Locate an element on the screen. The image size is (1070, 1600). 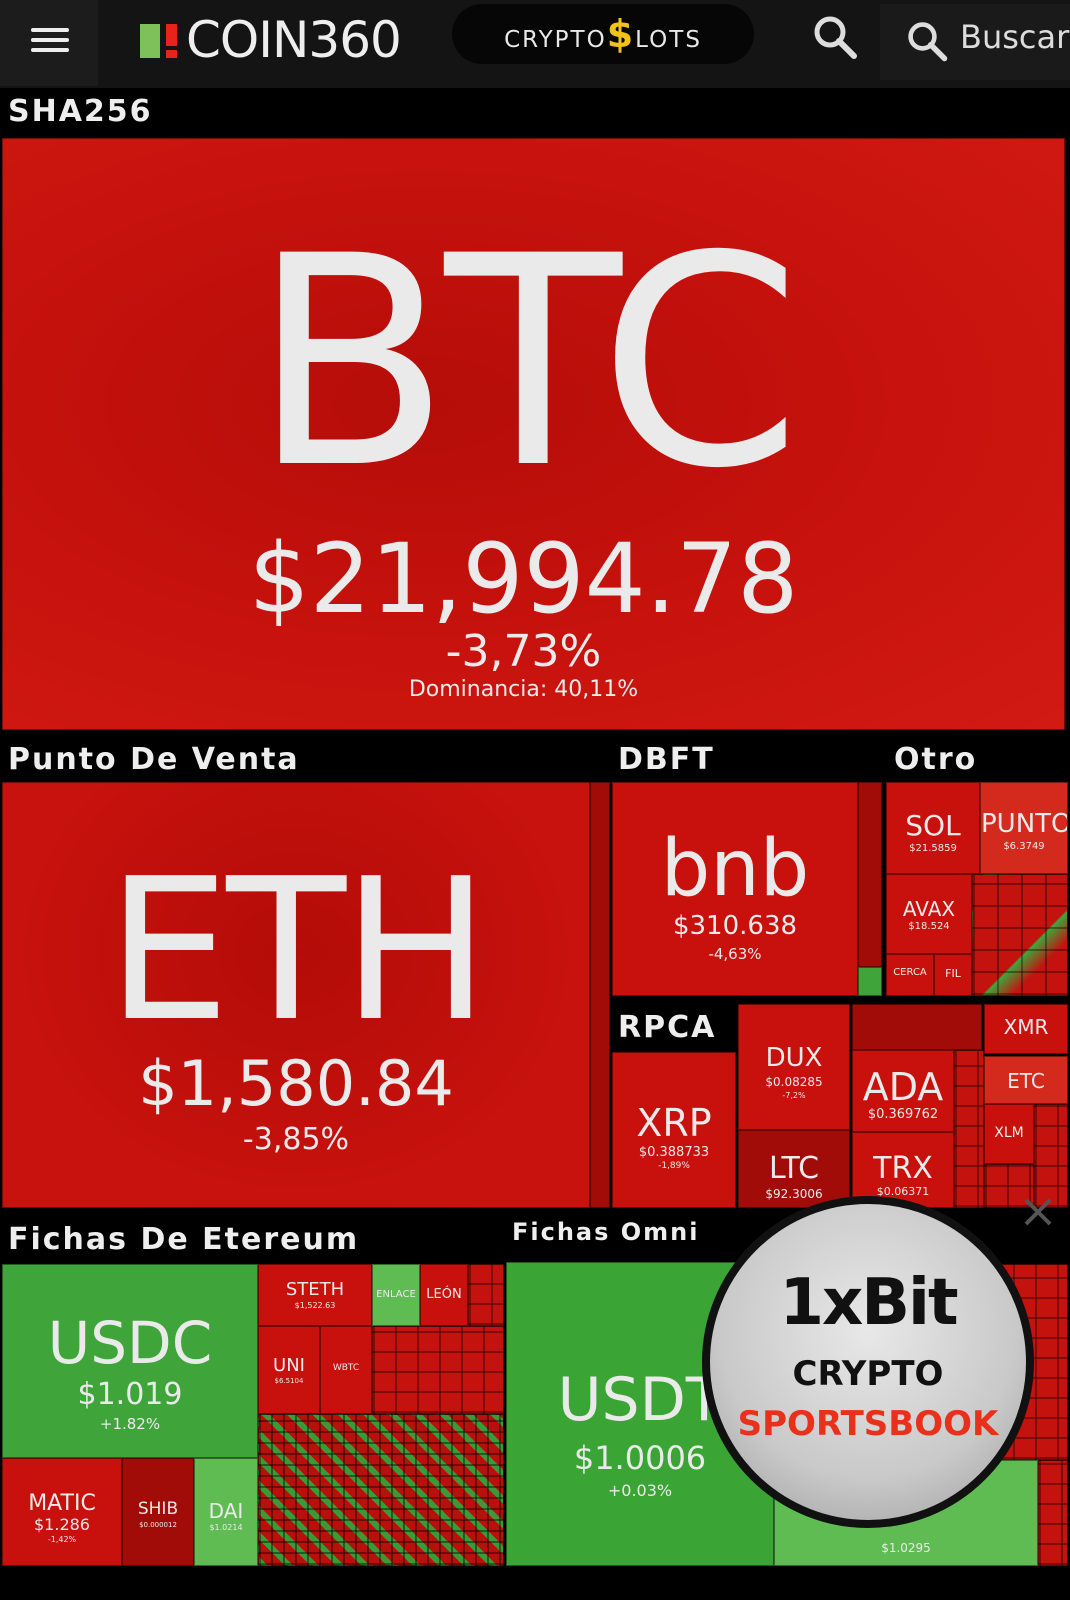
ad-brand: 1xBit is located at coordinates (868, 1303).